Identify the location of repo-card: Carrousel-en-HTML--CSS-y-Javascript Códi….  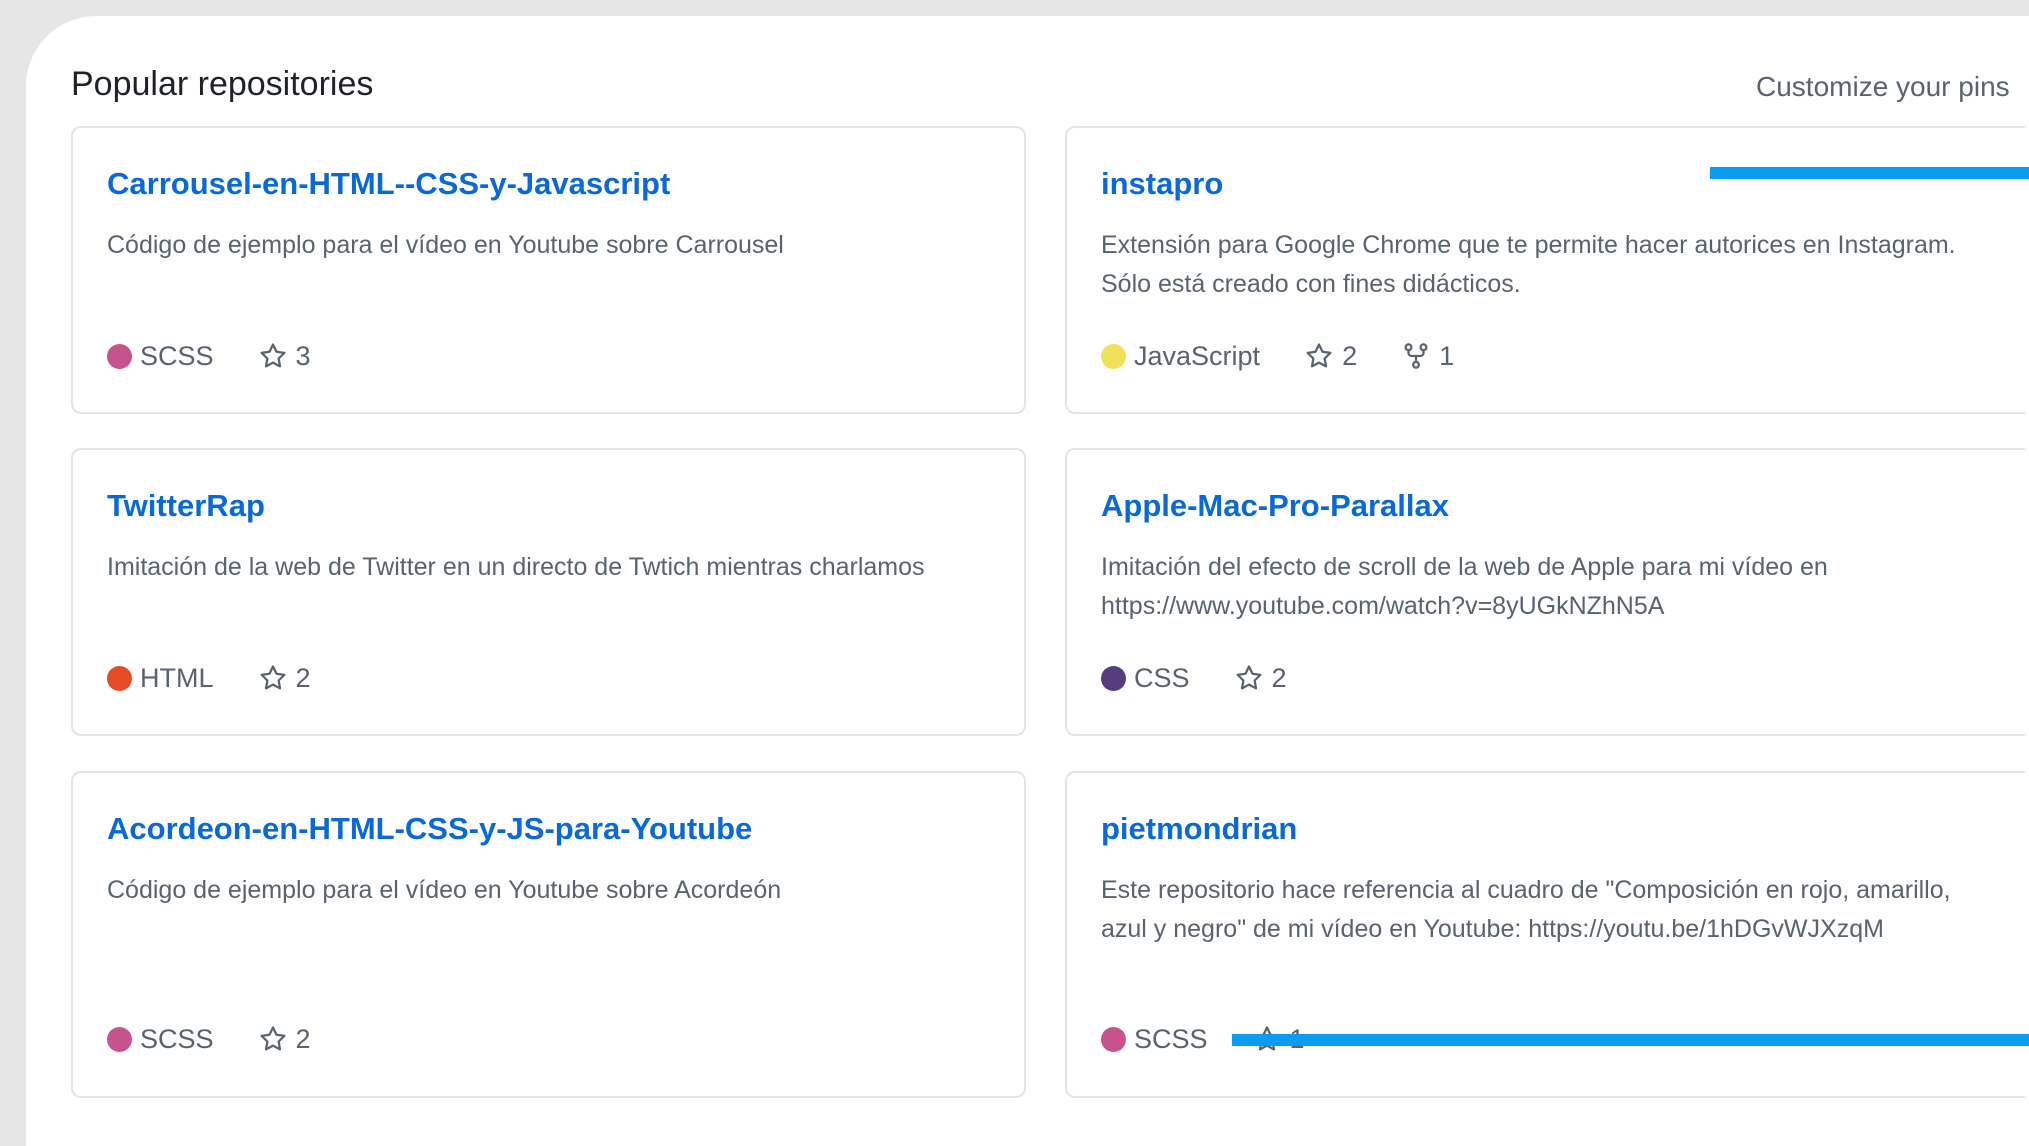
(548, 270).